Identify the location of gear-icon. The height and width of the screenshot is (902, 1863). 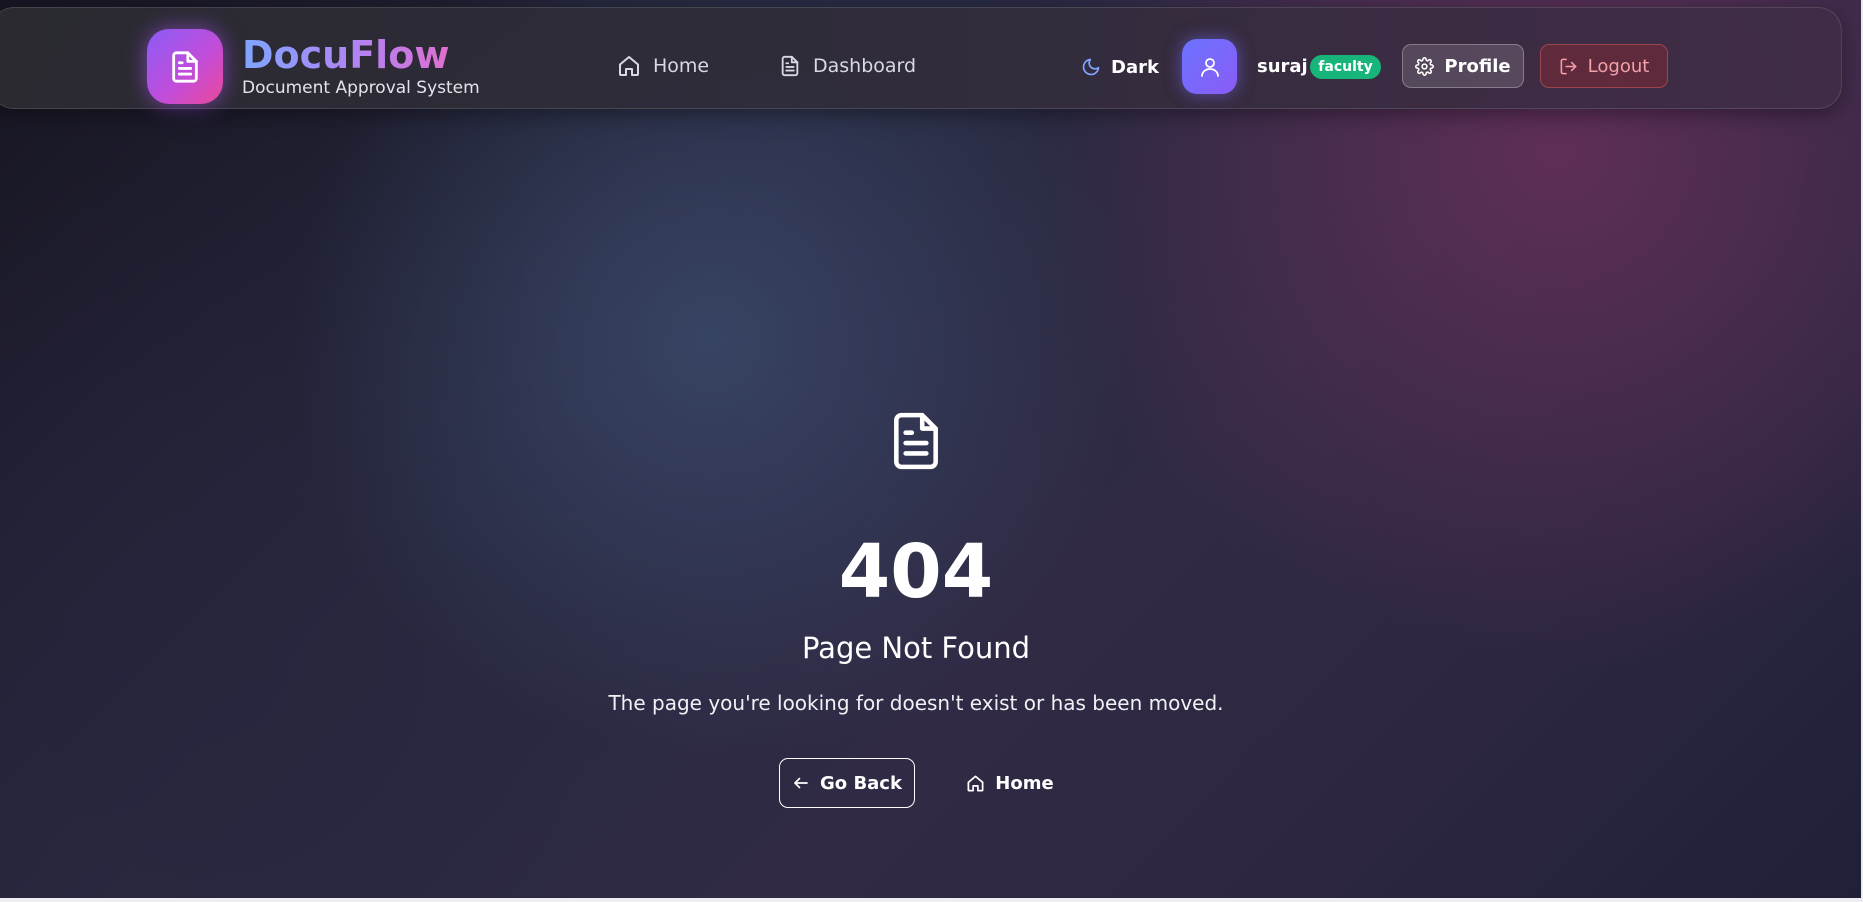
(1425, 66).